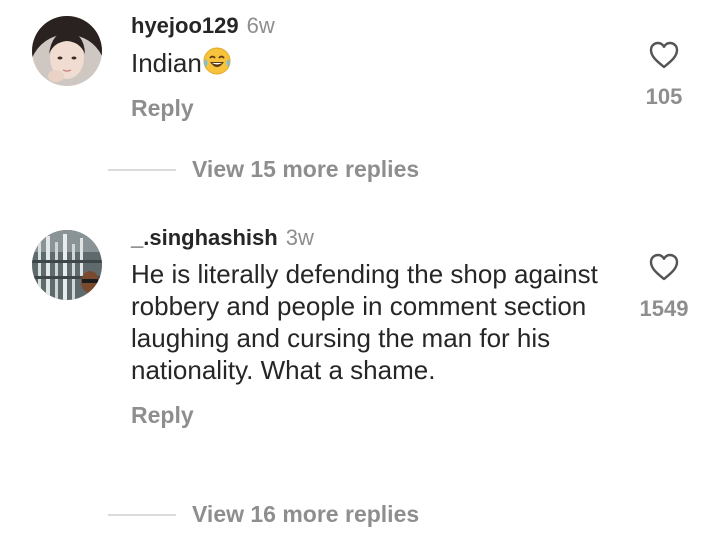 The image size is (720, 544). I want to click on comment-time: 6w, so click(260, 25).